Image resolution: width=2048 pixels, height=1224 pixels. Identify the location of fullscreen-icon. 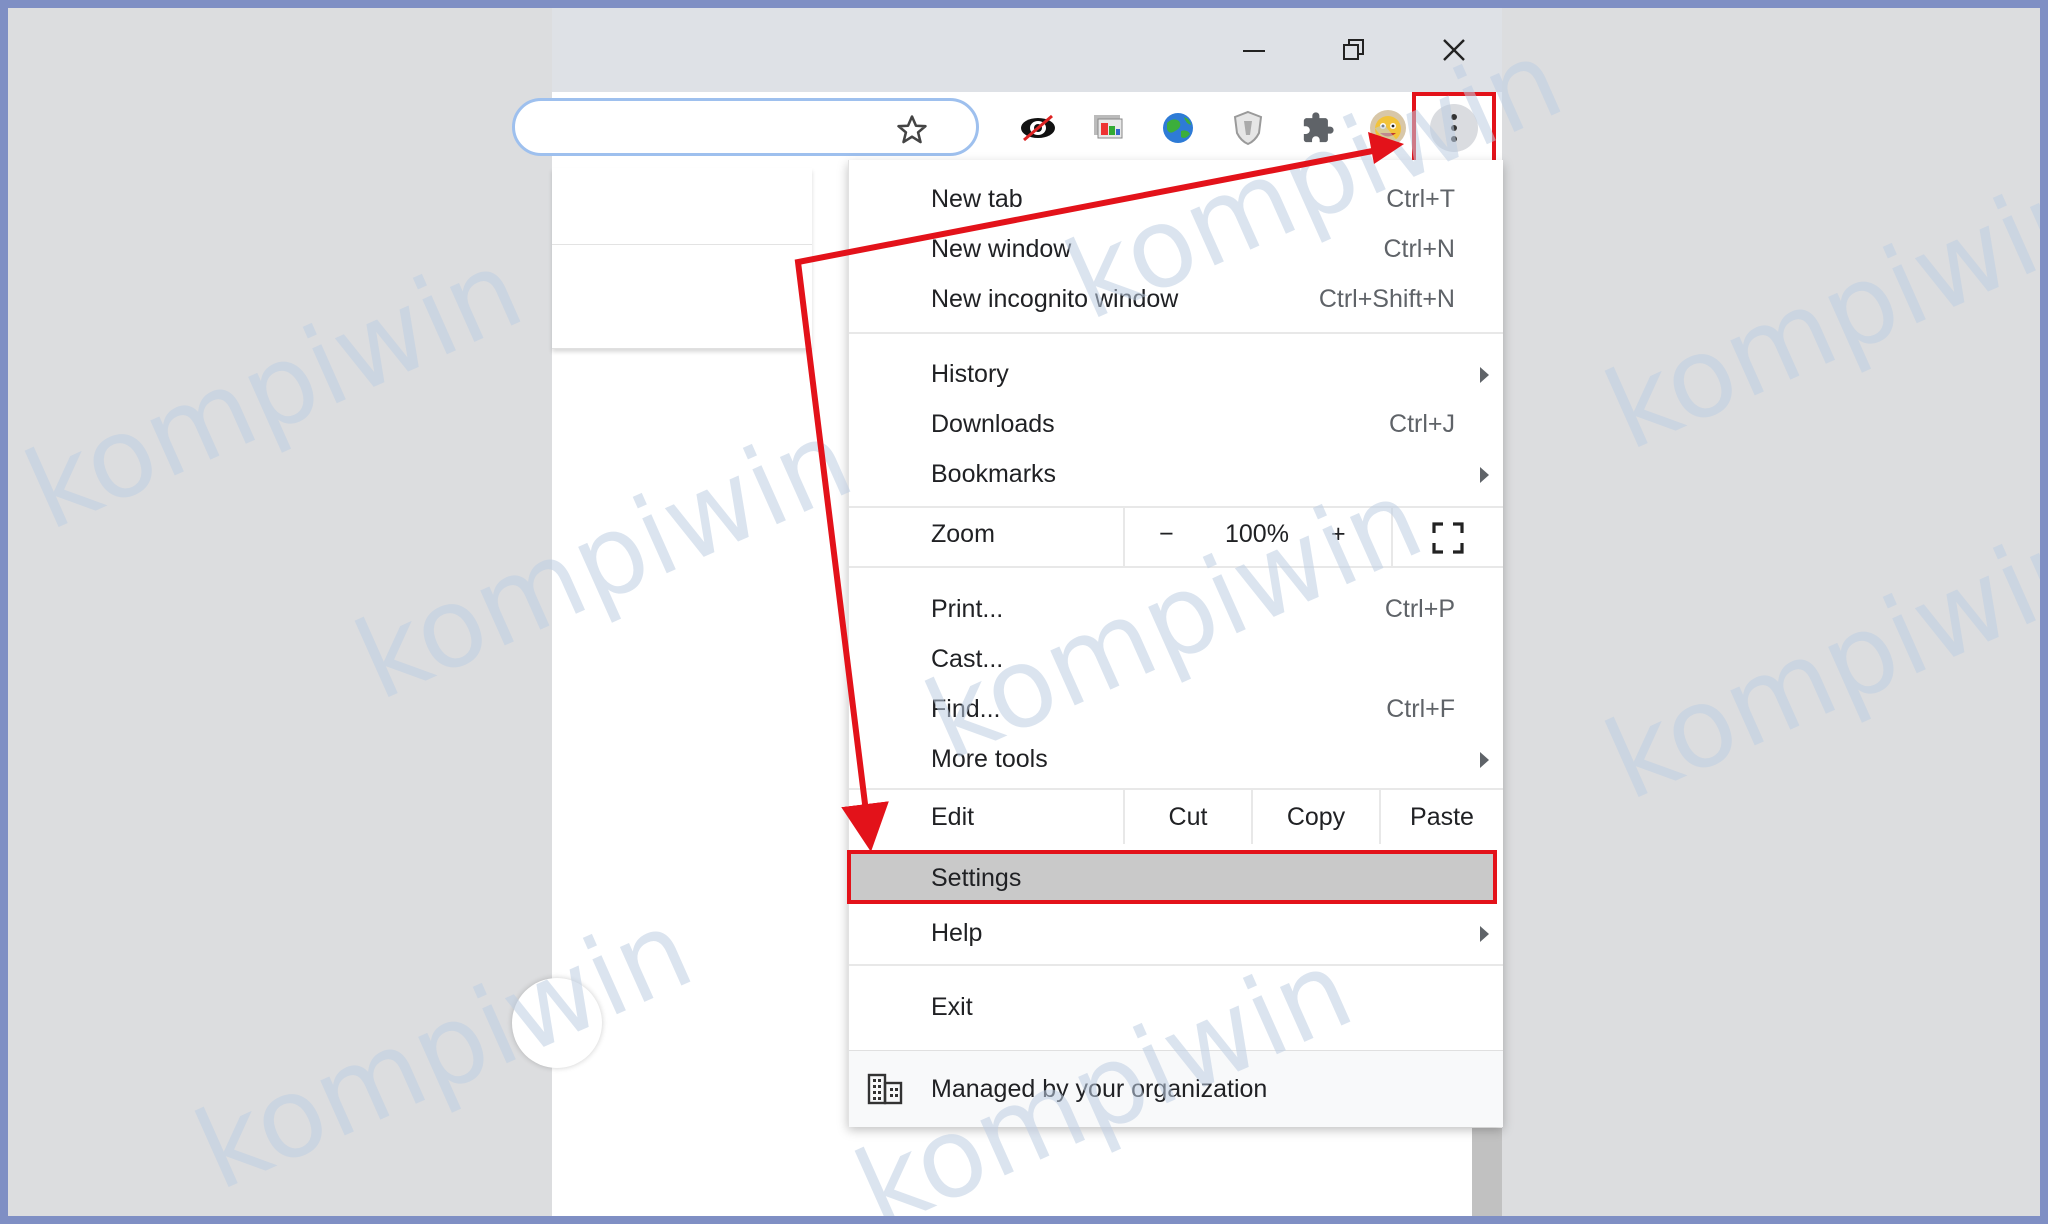
(1448, 538).